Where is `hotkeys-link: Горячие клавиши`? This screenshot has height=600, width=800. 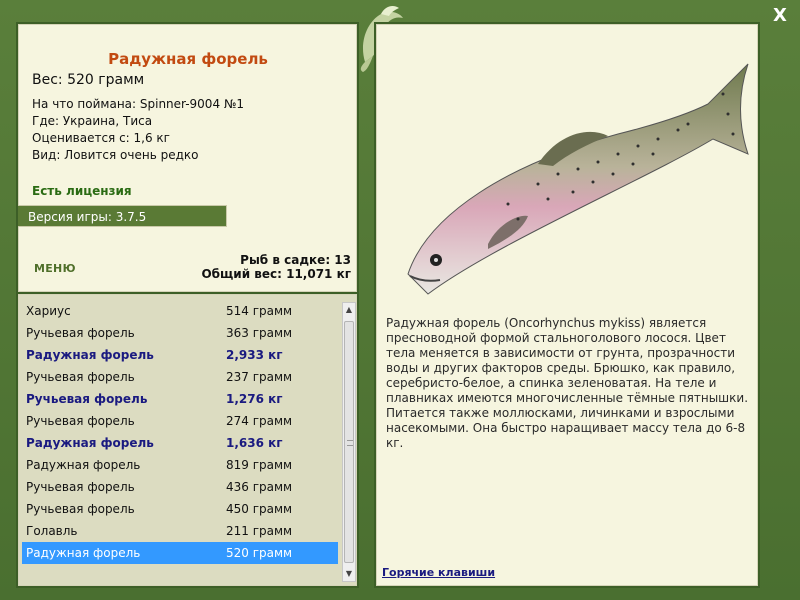
hotkeys-link: Горячие клавиши is located at coordinates (438, 572).